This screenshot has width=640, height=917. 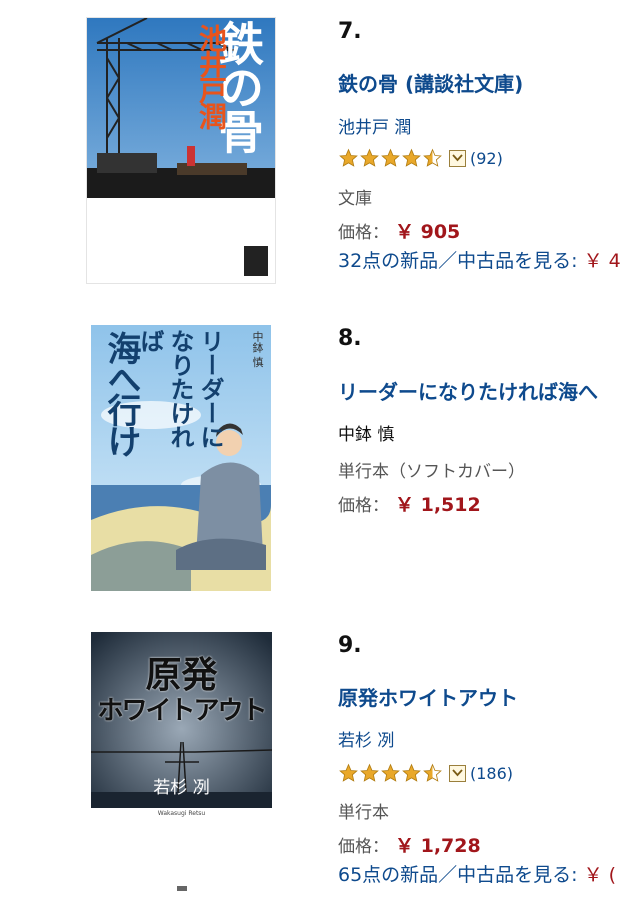 What do you see at coordinates (366, 738) in the screenshot?
I see `author-link: 若杉 冽` at bounding box center [366, 738].